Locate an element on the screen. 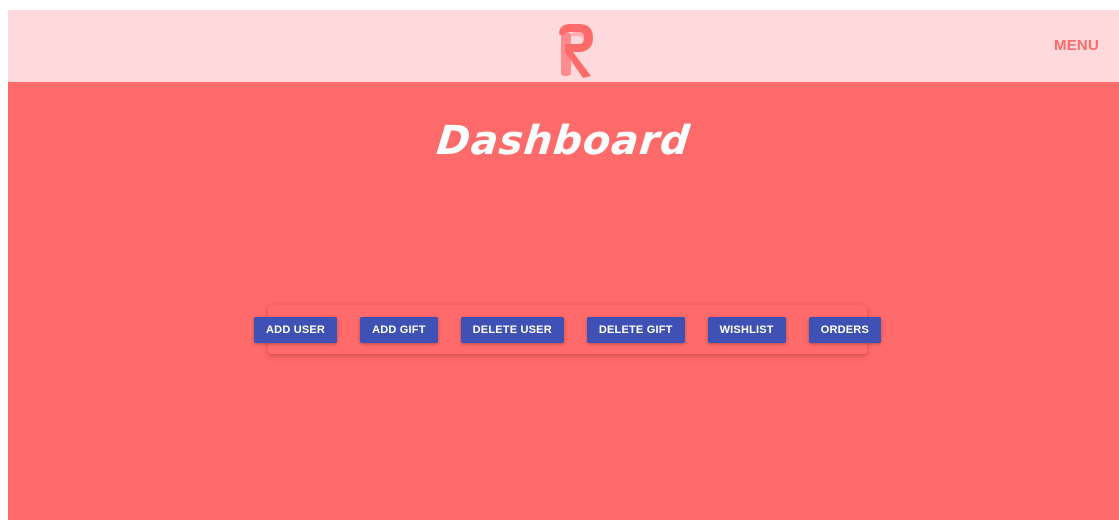  add-gift-button: ADD GIFT is located at coordinates (399, 329).